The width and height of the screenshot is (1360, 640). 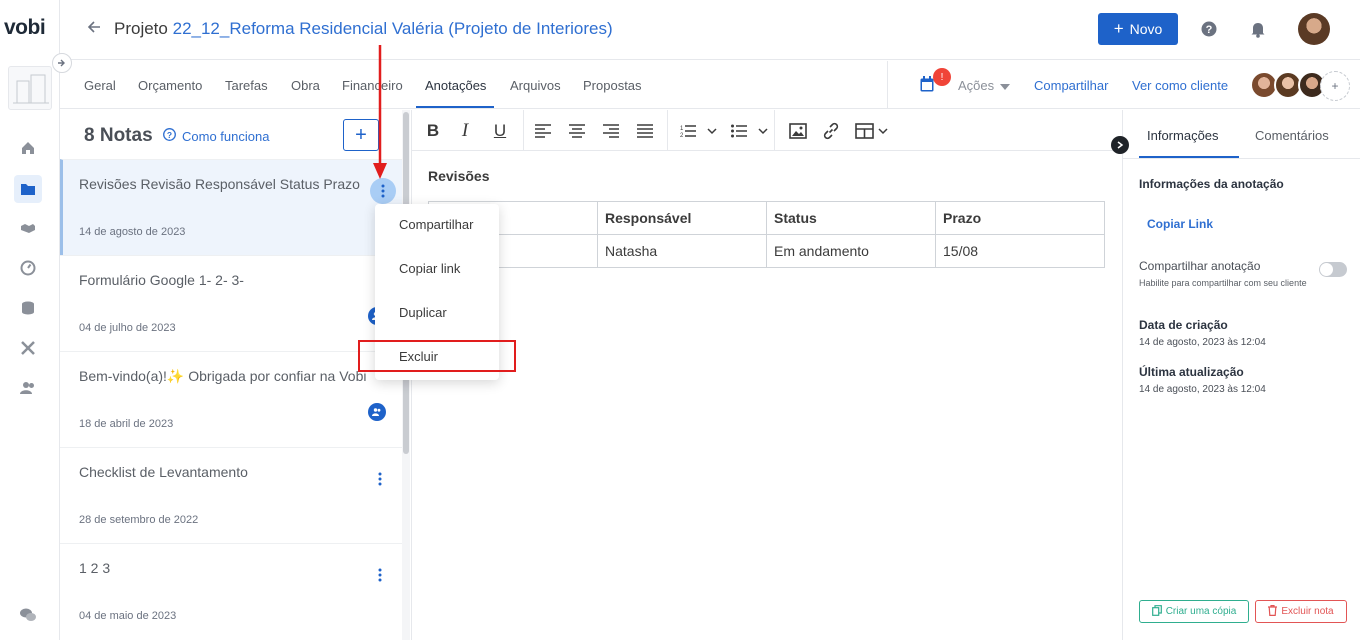 I want to click on gauge-icon, so click(x=28, y=268).